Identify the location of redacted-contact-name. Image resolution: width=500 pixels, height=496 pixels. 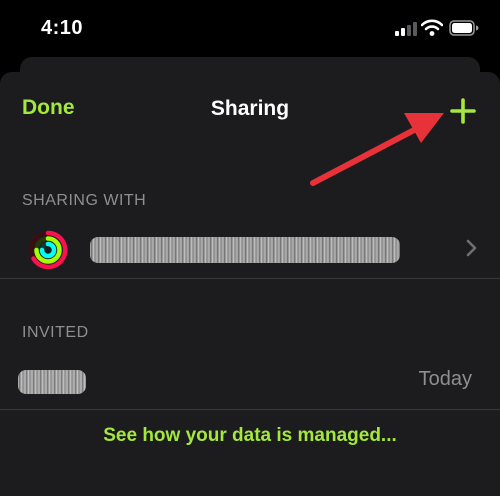
(245, 250).